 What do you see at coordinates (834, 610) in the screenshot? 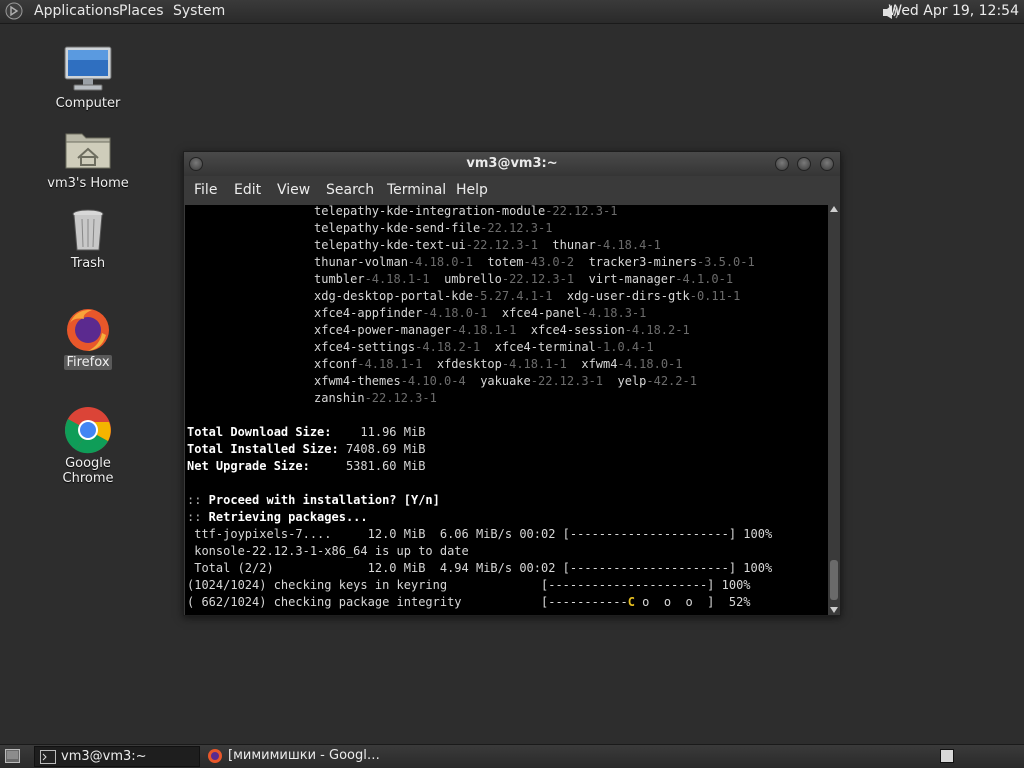
I see `scroll-down-arrow-icon` at bounding box center [834, 610].